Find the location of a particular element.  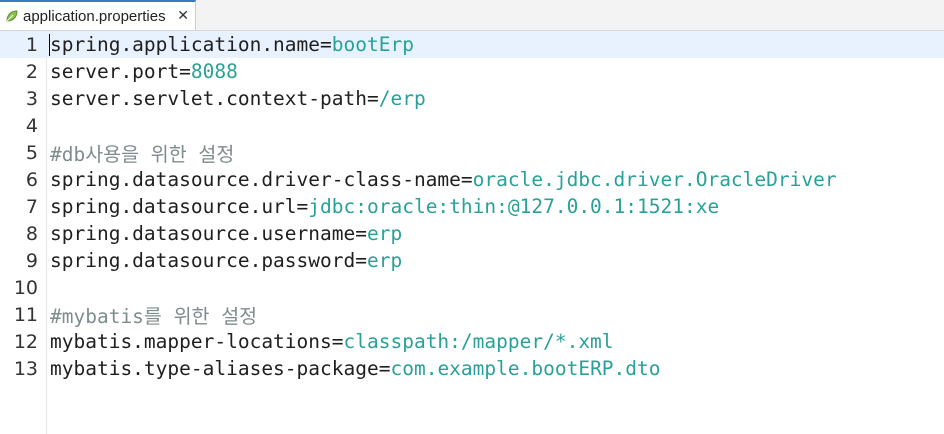

comment-text: #mybatis를 위한 설정 is located at coordinates (154, 316).